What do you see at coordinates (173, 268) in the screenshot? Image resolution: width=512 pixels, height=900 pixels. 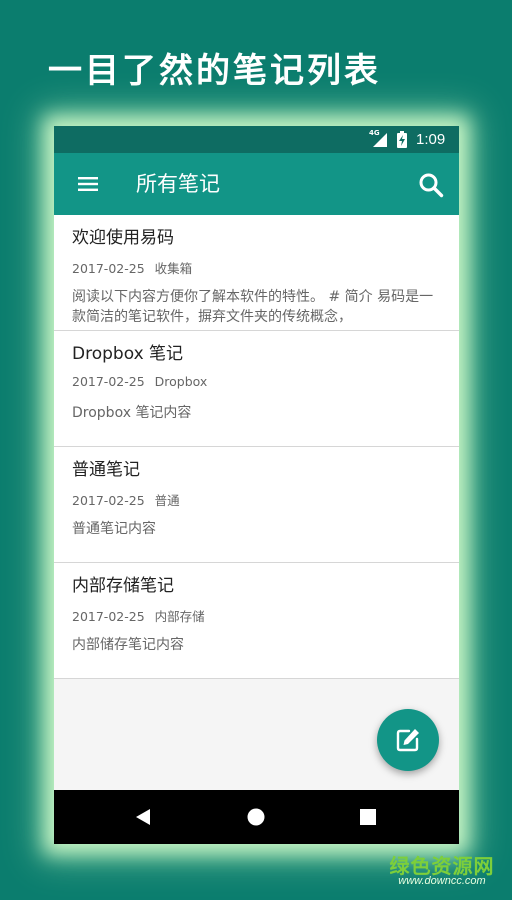 I see `note-notebook: 收集箱` at bounding box center [173, 268].